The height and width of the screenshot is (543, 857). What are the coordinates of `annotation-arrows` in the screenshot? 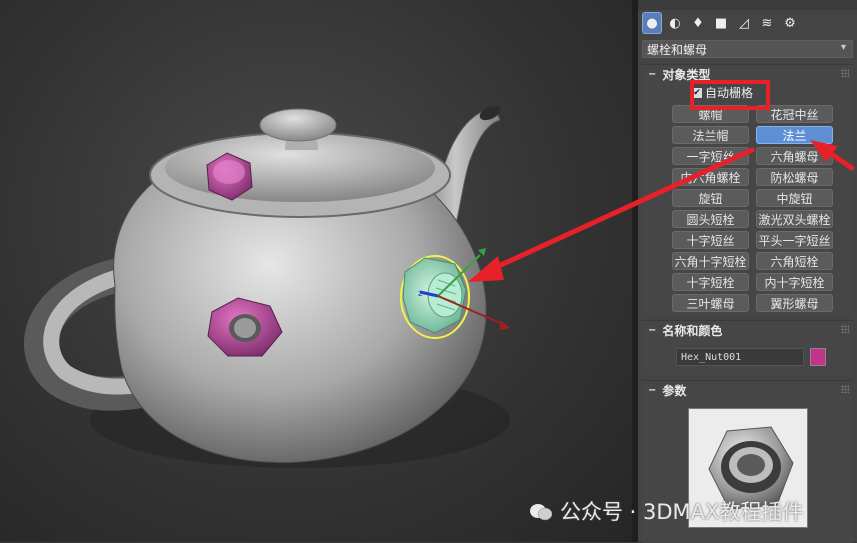 It's located at (661, 211).